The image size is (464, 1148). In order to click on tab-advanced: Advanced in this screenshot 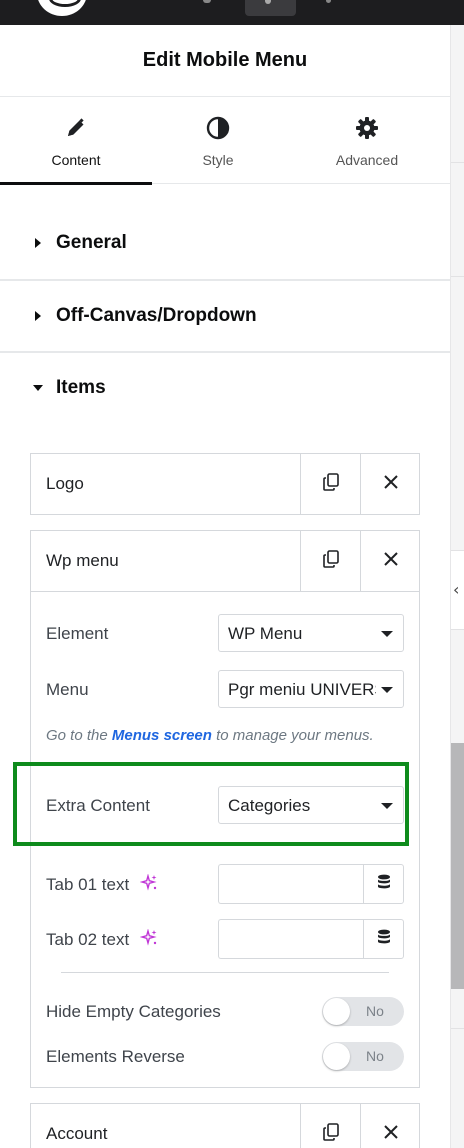, I will do `click(367, 141)`.